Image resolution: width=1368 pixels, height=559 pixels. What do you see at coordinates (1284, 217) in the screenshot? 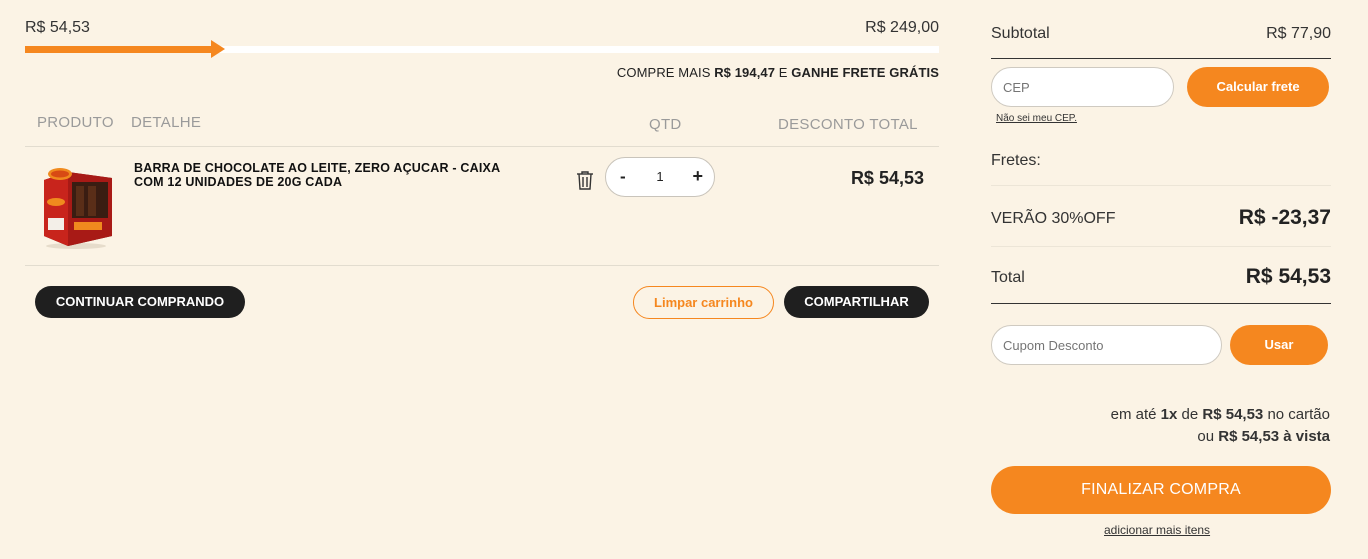
I see `discount-value: R$ -23,37` at bounding box center [1284, 217].